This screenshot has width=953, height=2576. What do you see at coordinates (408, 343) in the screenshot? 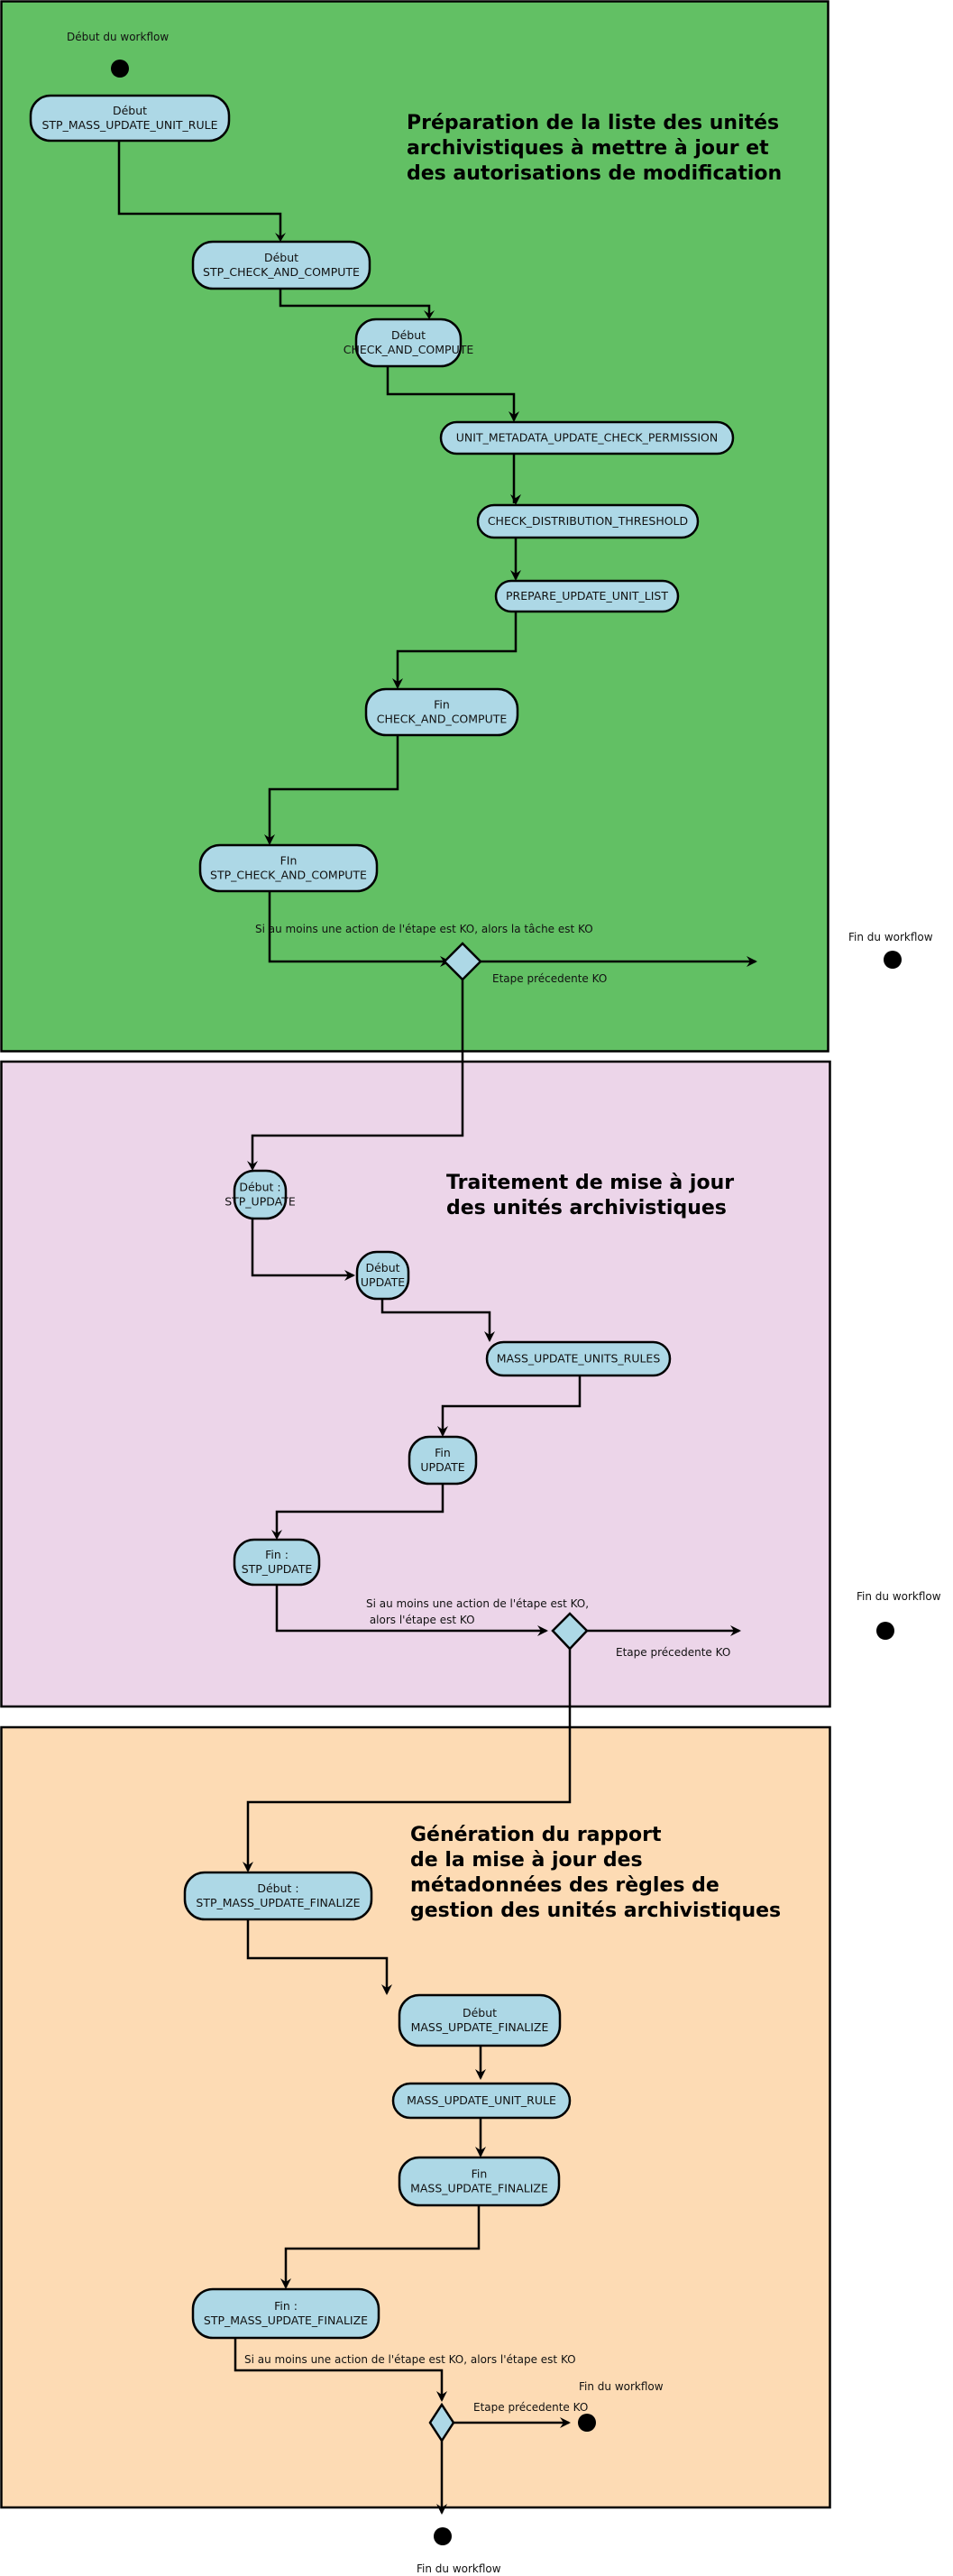
I see `action-node: Début CHECK_AND_COMPUTE` at bounding box center [408, 343].